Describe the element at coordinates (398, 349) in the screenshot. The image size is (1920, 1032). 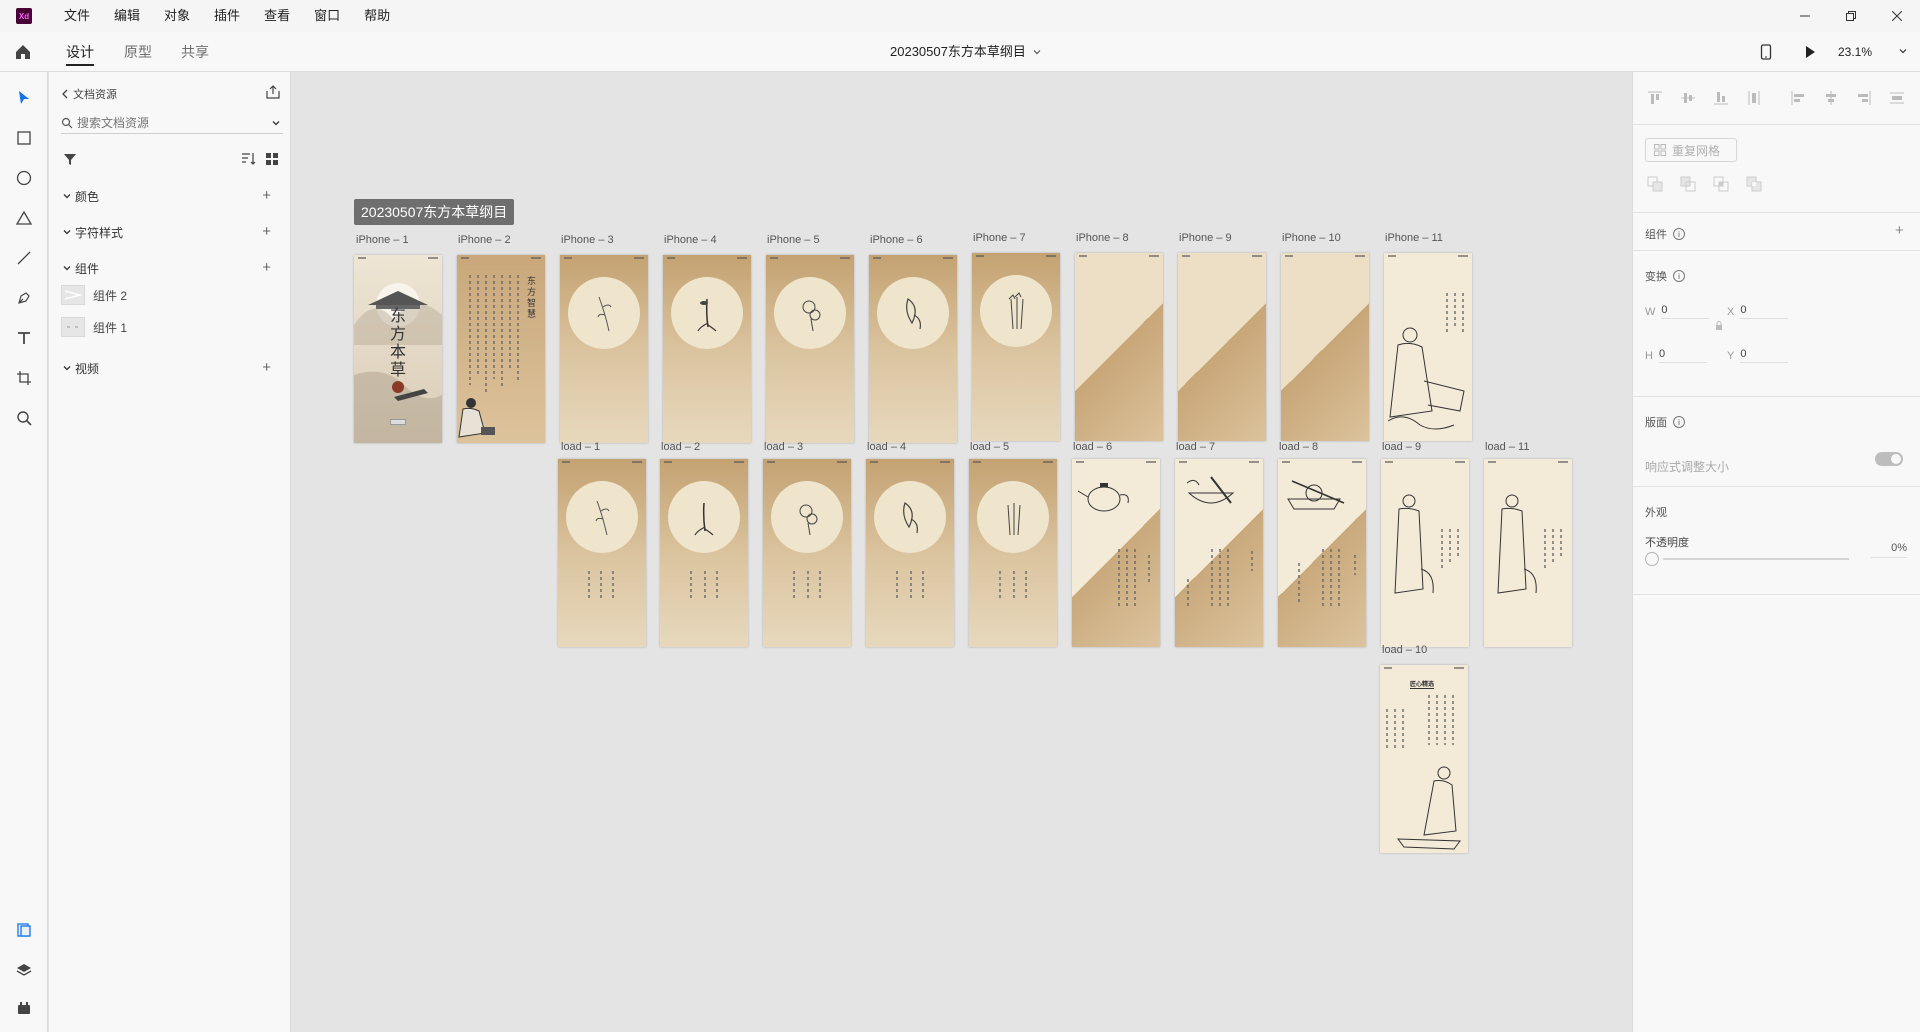
I see `artboard-iphone-1: 东方本草` at that location.